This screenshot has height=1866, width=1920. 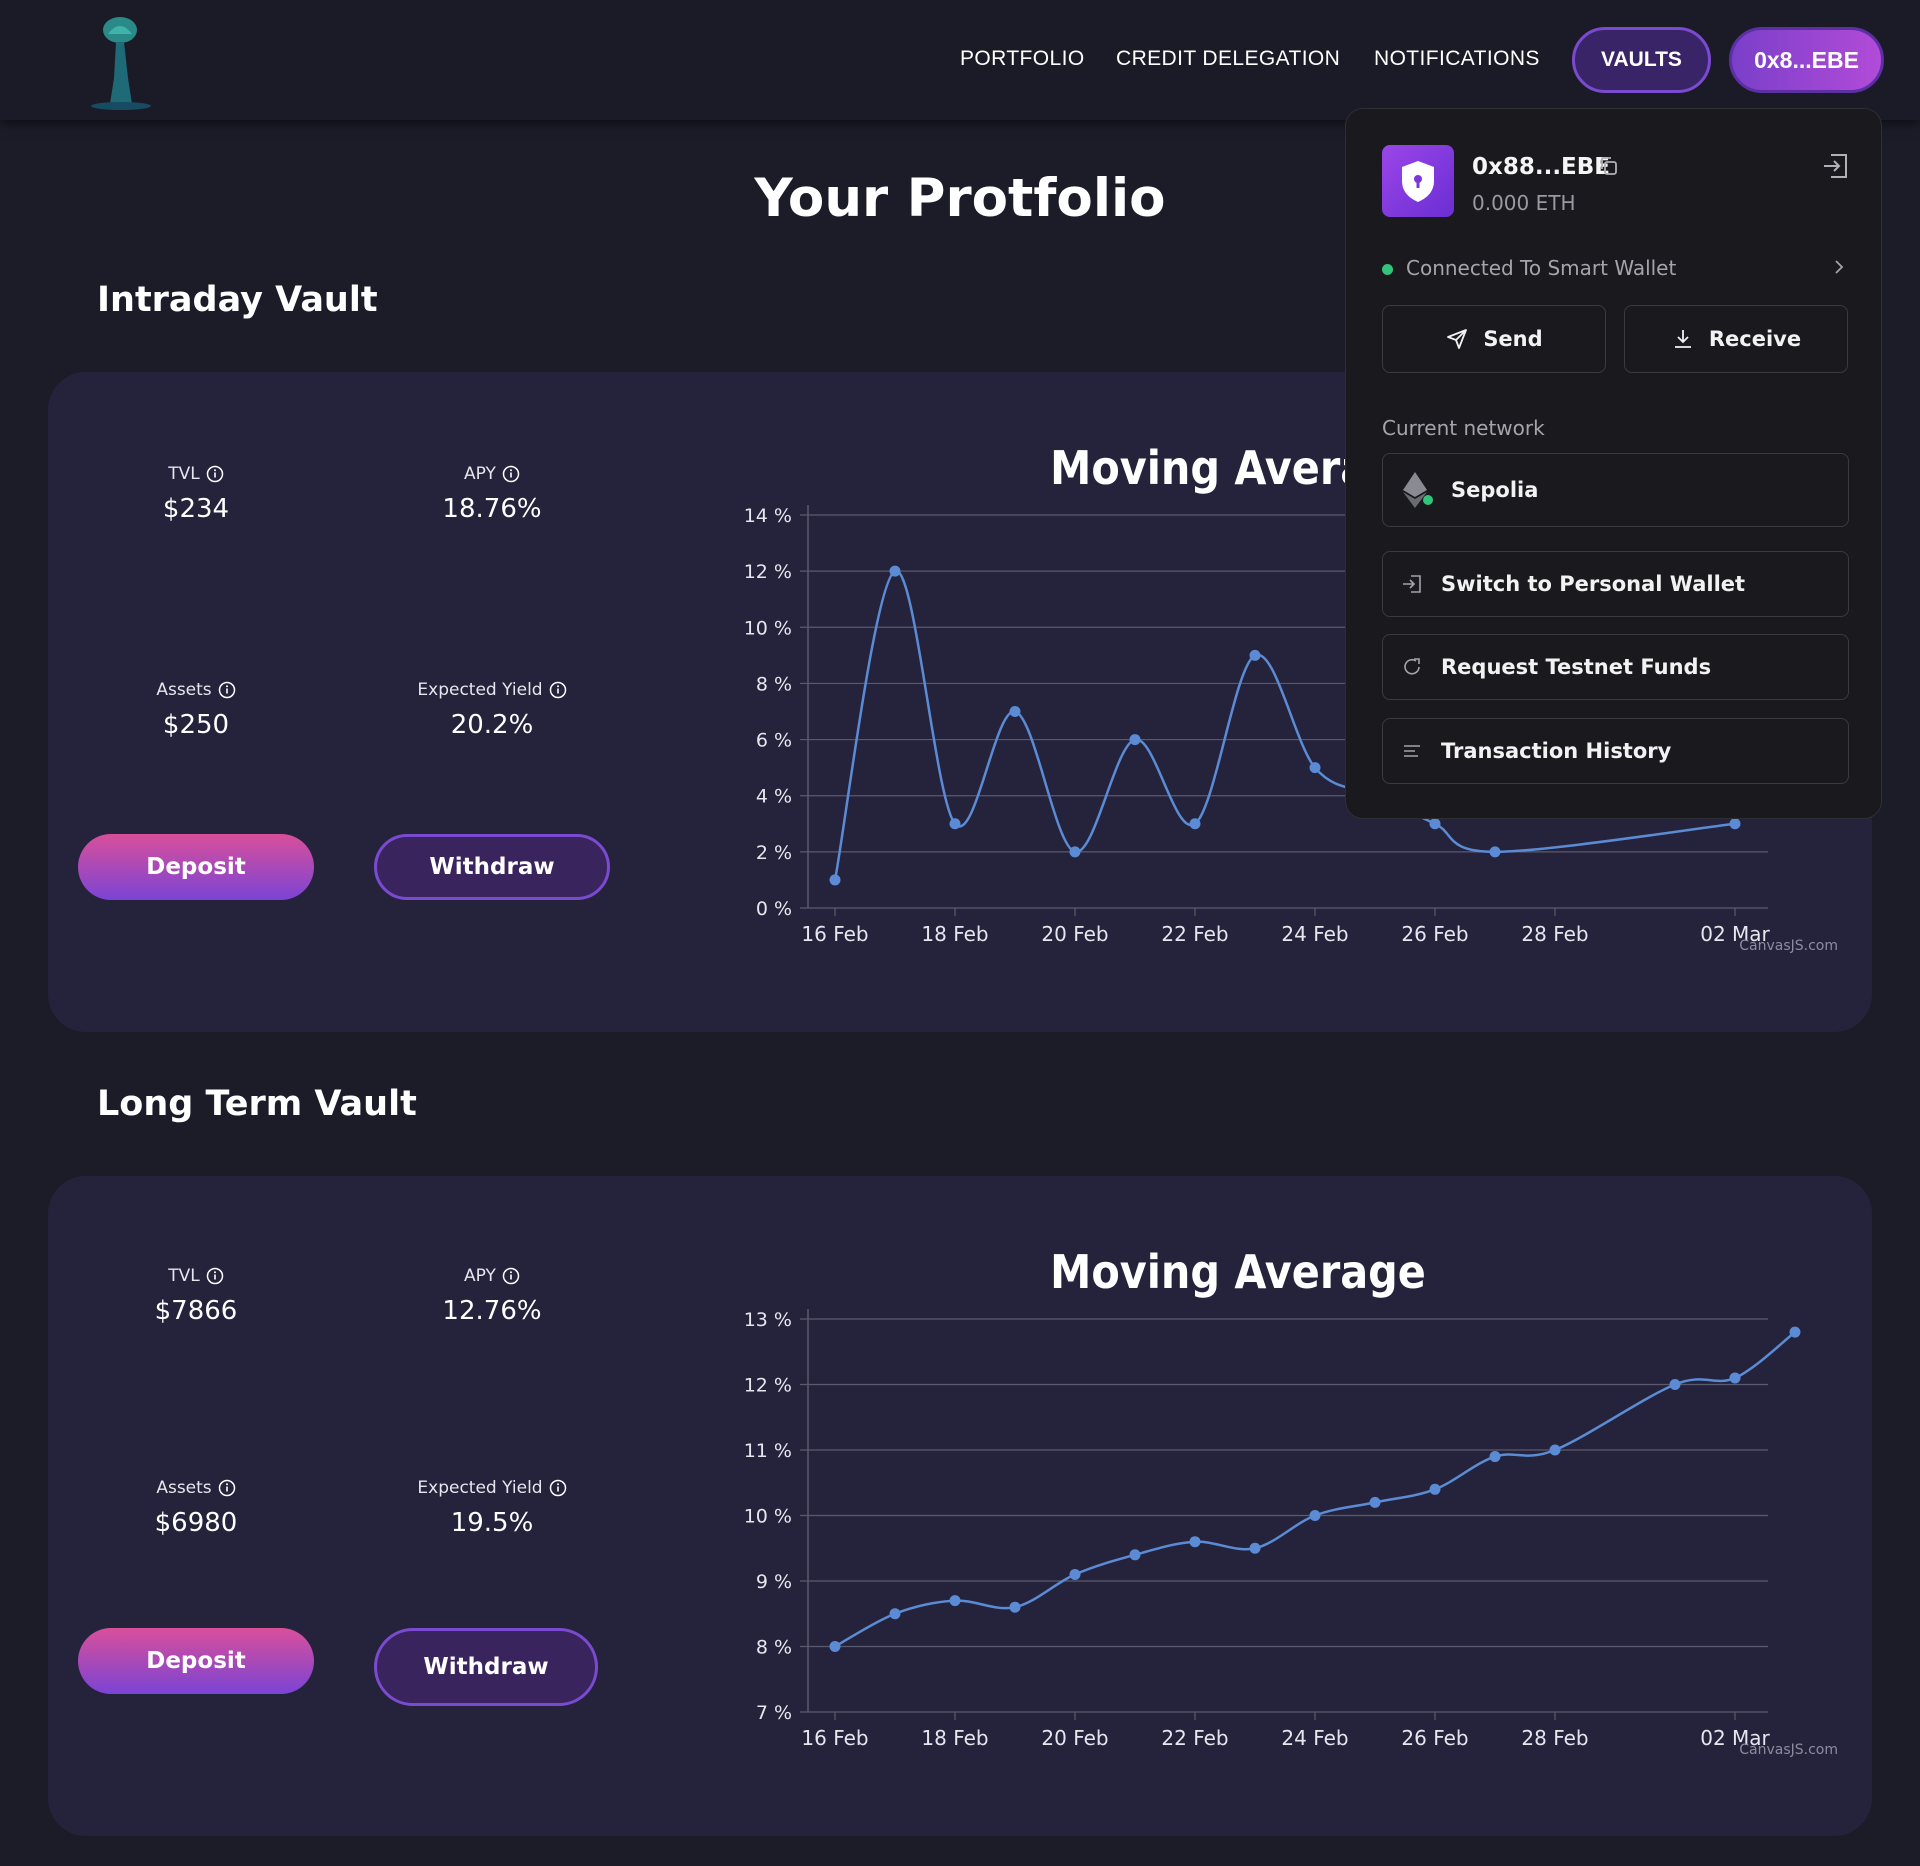 What do you see at coordinates (768, 628) in the screenshot?
I see `y-tick-label: 10 %` at bounding box center [768, 628].